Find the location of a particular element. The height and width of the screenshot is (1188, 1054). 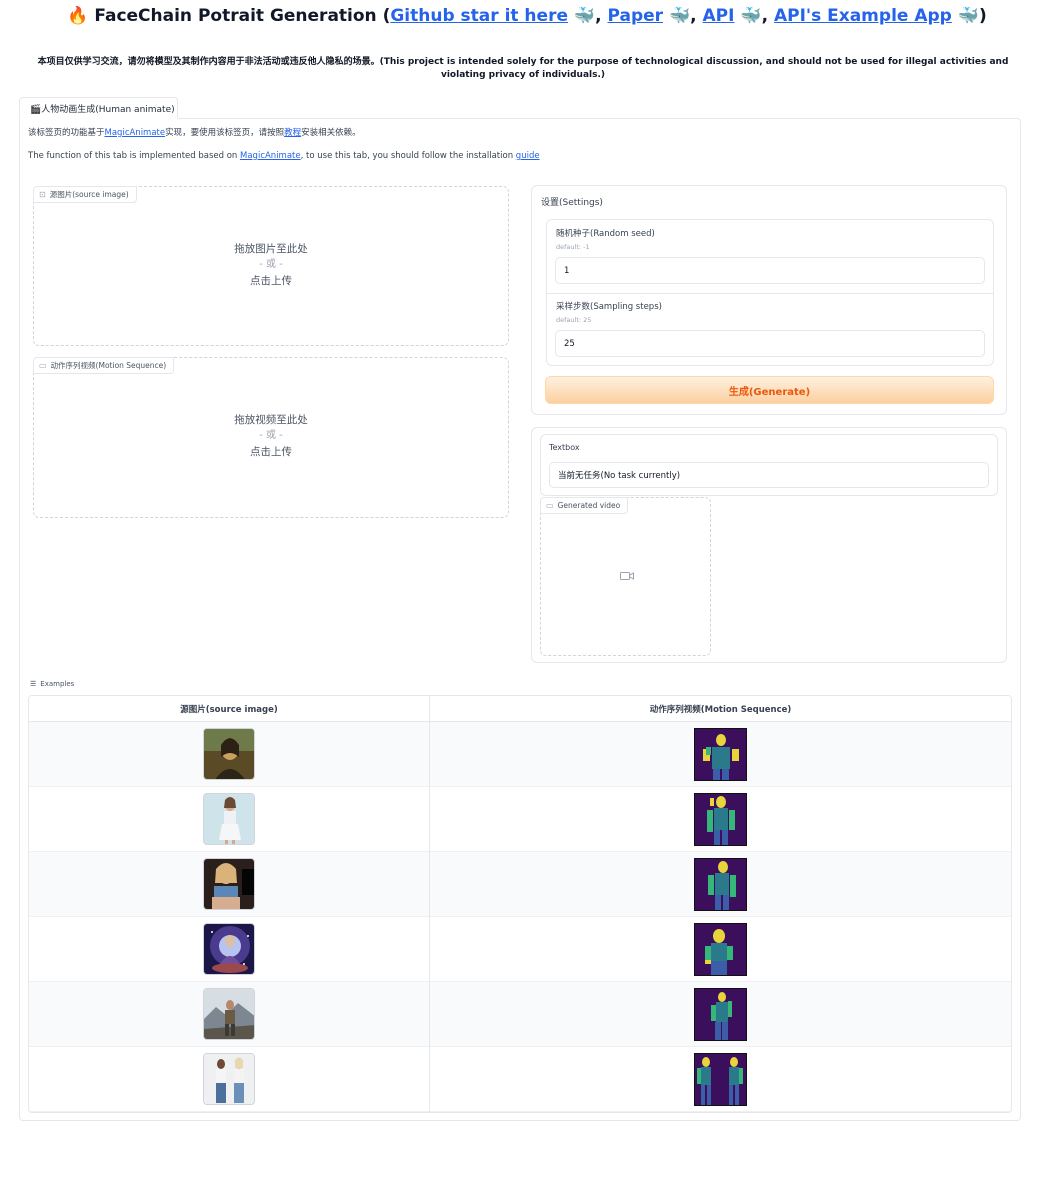

status-textbox: 当前无任务(No task currently) is located at coordinates (769, 475).